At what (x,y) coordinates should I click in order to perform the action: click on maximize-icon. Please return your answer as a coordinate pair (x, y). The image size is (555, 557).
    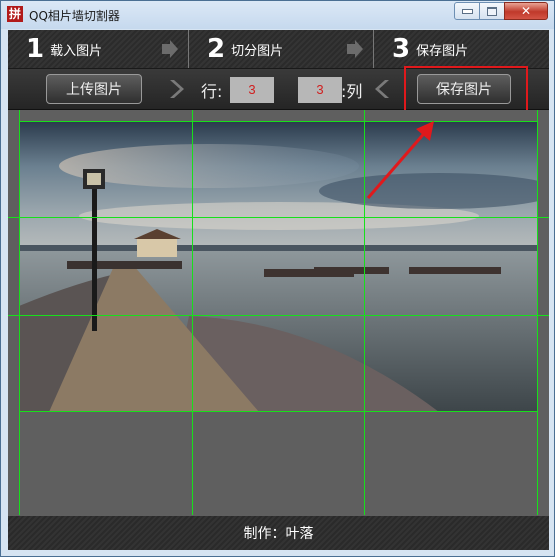
    Looking at the image, I should click on (492, 11).